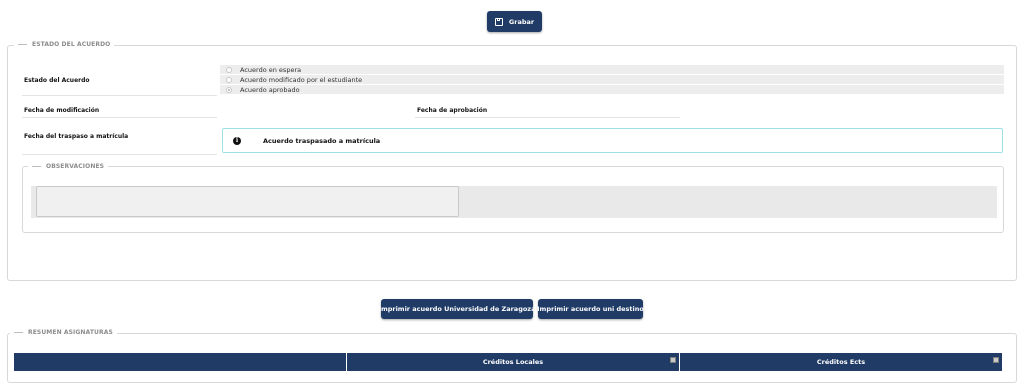 The width and height of the screenshot is (1024, 383). What do you see at coordinates (270, 89) in the screenshot?
I see `radio-aprobado-label: Acuerdo aprobado` at bounding box center [270, 89].